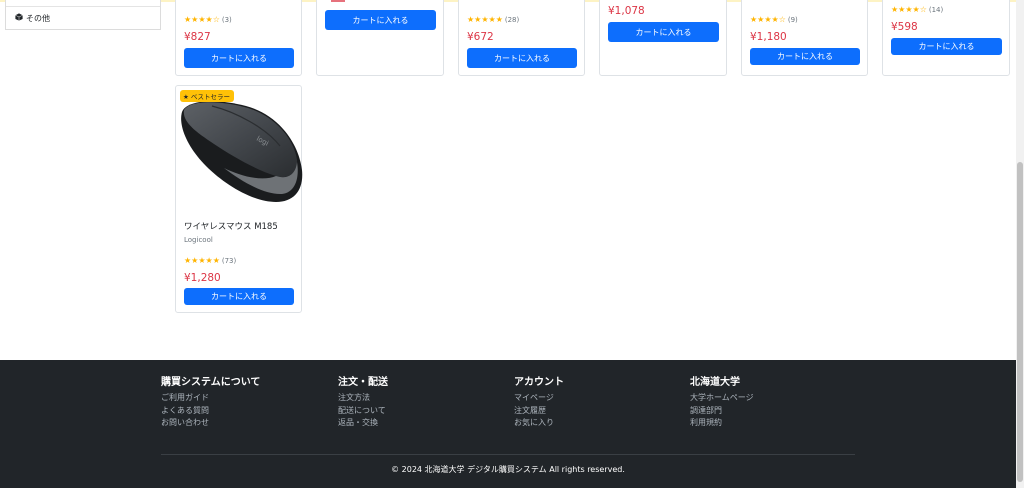 This screenshot has height=488, width=1024. What do you see at coordinates (238, 38) in the screenshot?
I see `product-card: ★★★★☆ (3) ¥827 カートに入れる` at bounding box center [238, 38].